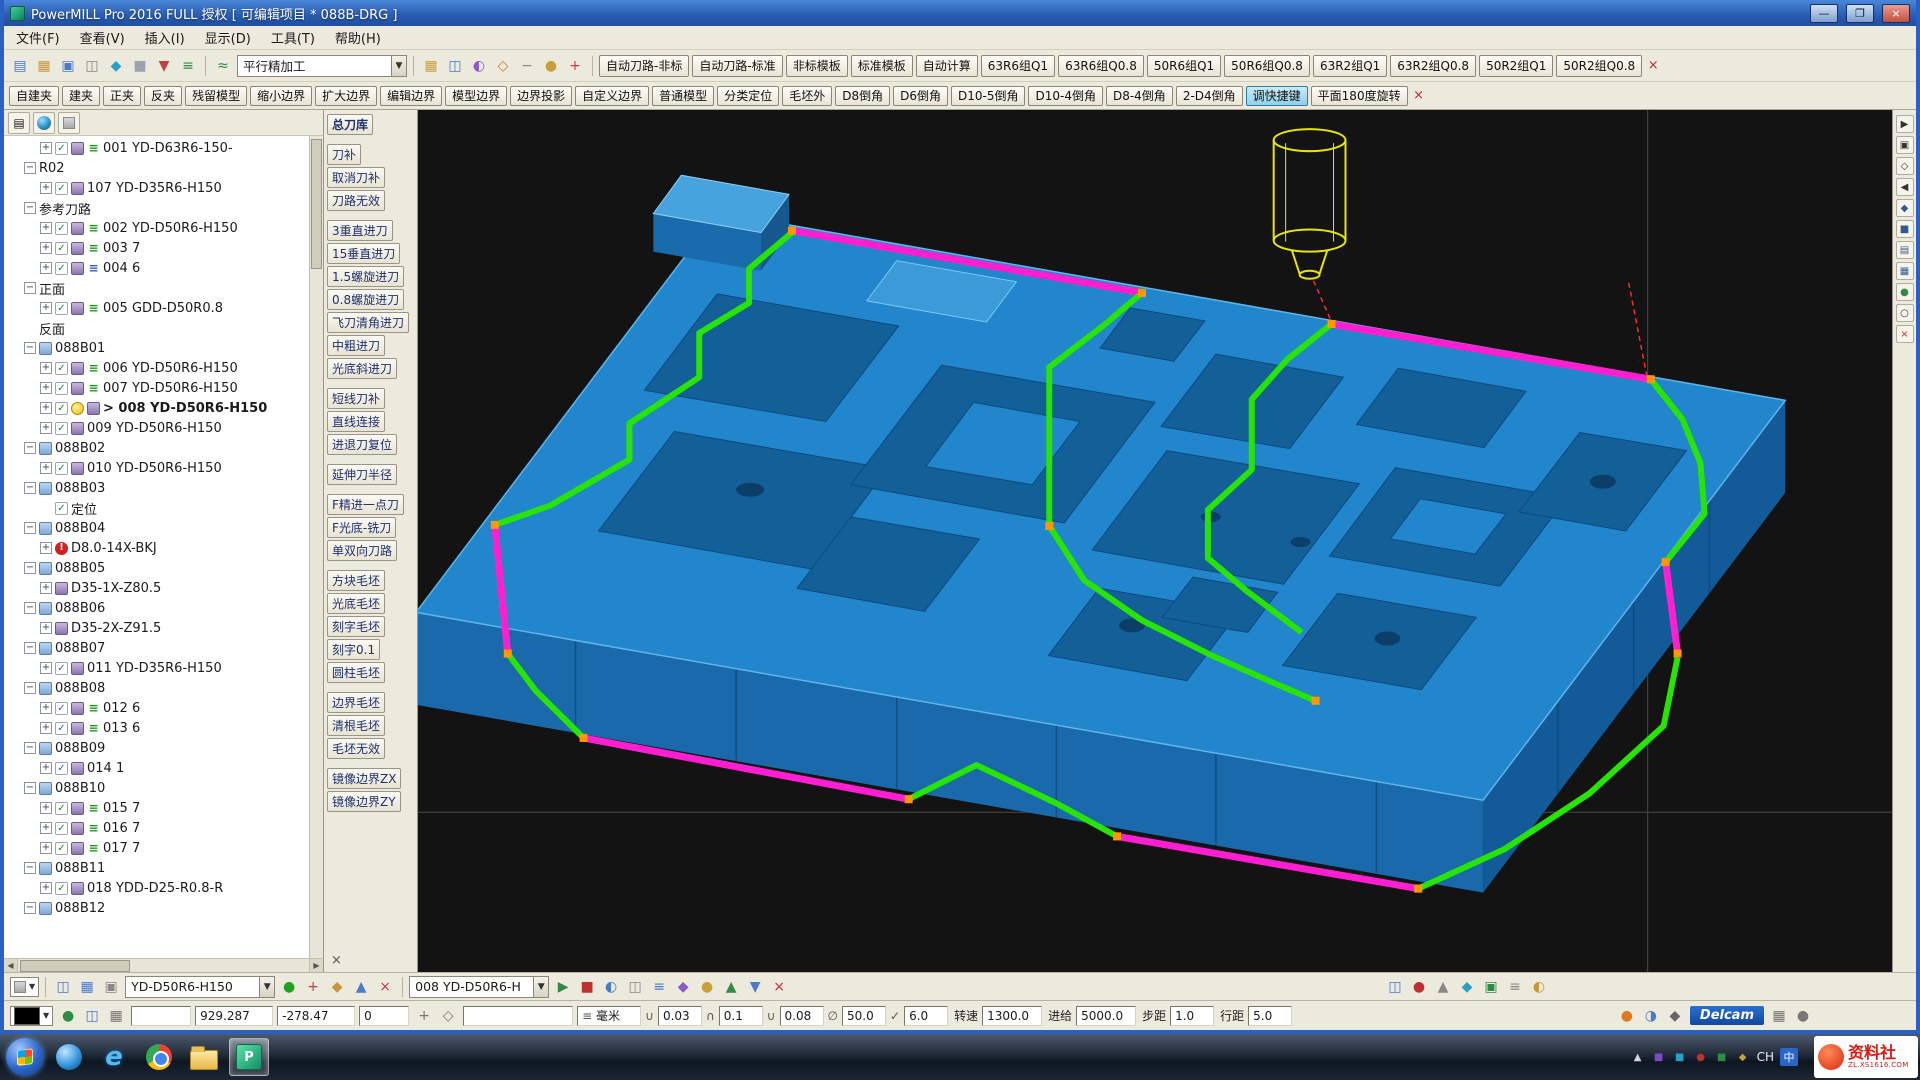  Describe the element at coordinates (541, 95) in the screenshot. I see `toolbar-button: 边界投影` at that location.